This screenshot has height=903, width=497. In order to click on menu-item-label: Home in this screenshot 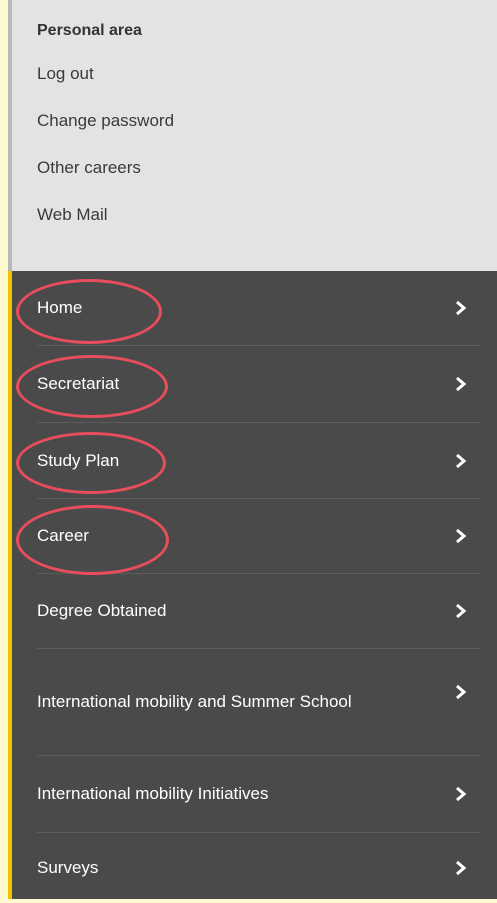, I will do `click(60, 307)`.